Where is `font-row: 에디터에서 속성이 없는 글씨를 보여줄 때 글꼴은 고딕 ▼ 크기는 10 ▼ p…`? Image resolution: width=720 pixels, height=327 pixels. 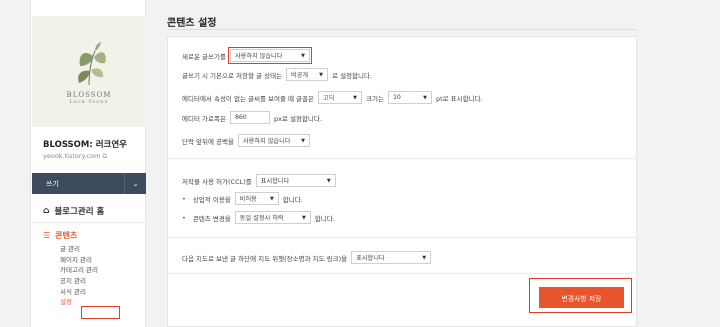 font-row: 에디터에서 속성이 없는 글씨를 보여줄 때 글꼴은 고딕 ▼ 크기는 10 ▼ p… is located at coordinates (332, 97).